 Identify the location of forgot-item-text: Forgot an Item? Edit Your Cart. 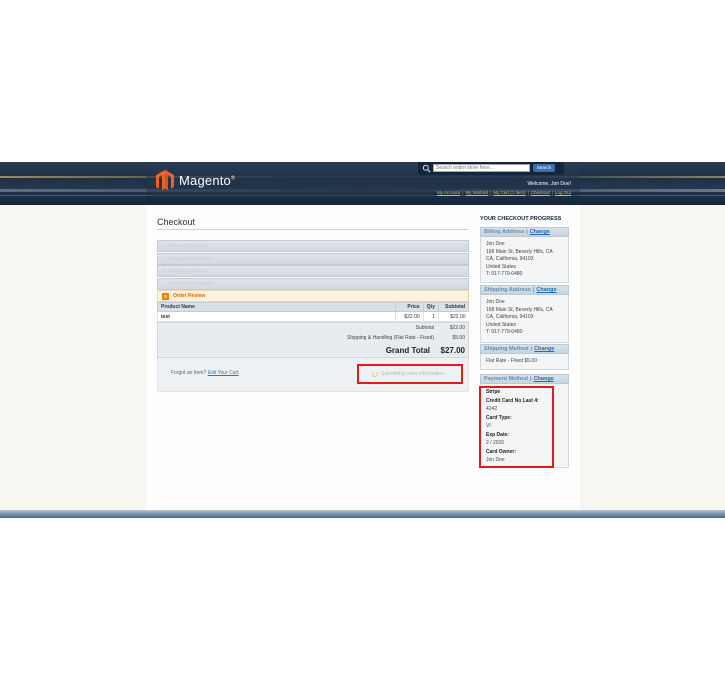
(205, 373).